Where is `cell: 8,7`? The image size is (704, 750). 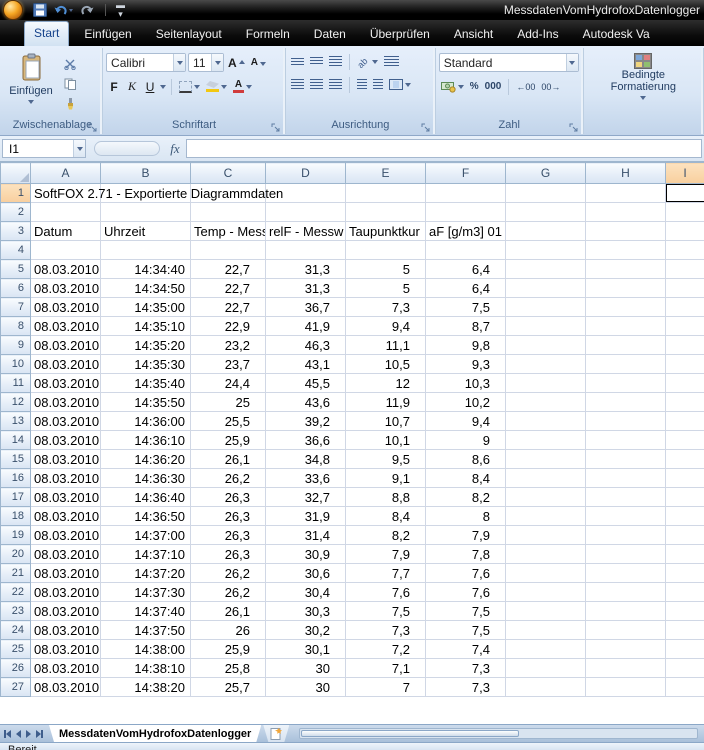 cell: 8,7 is located at coordinates (465, 326).